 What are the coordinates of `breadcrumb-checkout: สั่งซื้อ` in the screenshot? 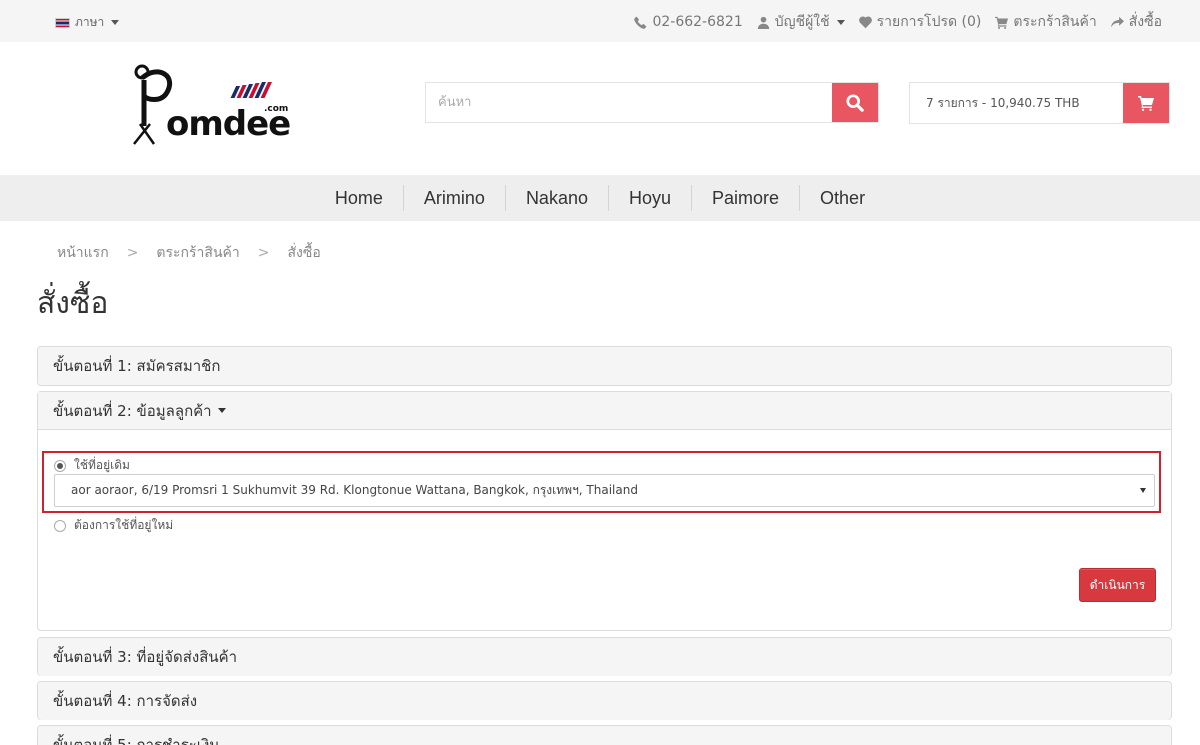 It's located at (304, 253).